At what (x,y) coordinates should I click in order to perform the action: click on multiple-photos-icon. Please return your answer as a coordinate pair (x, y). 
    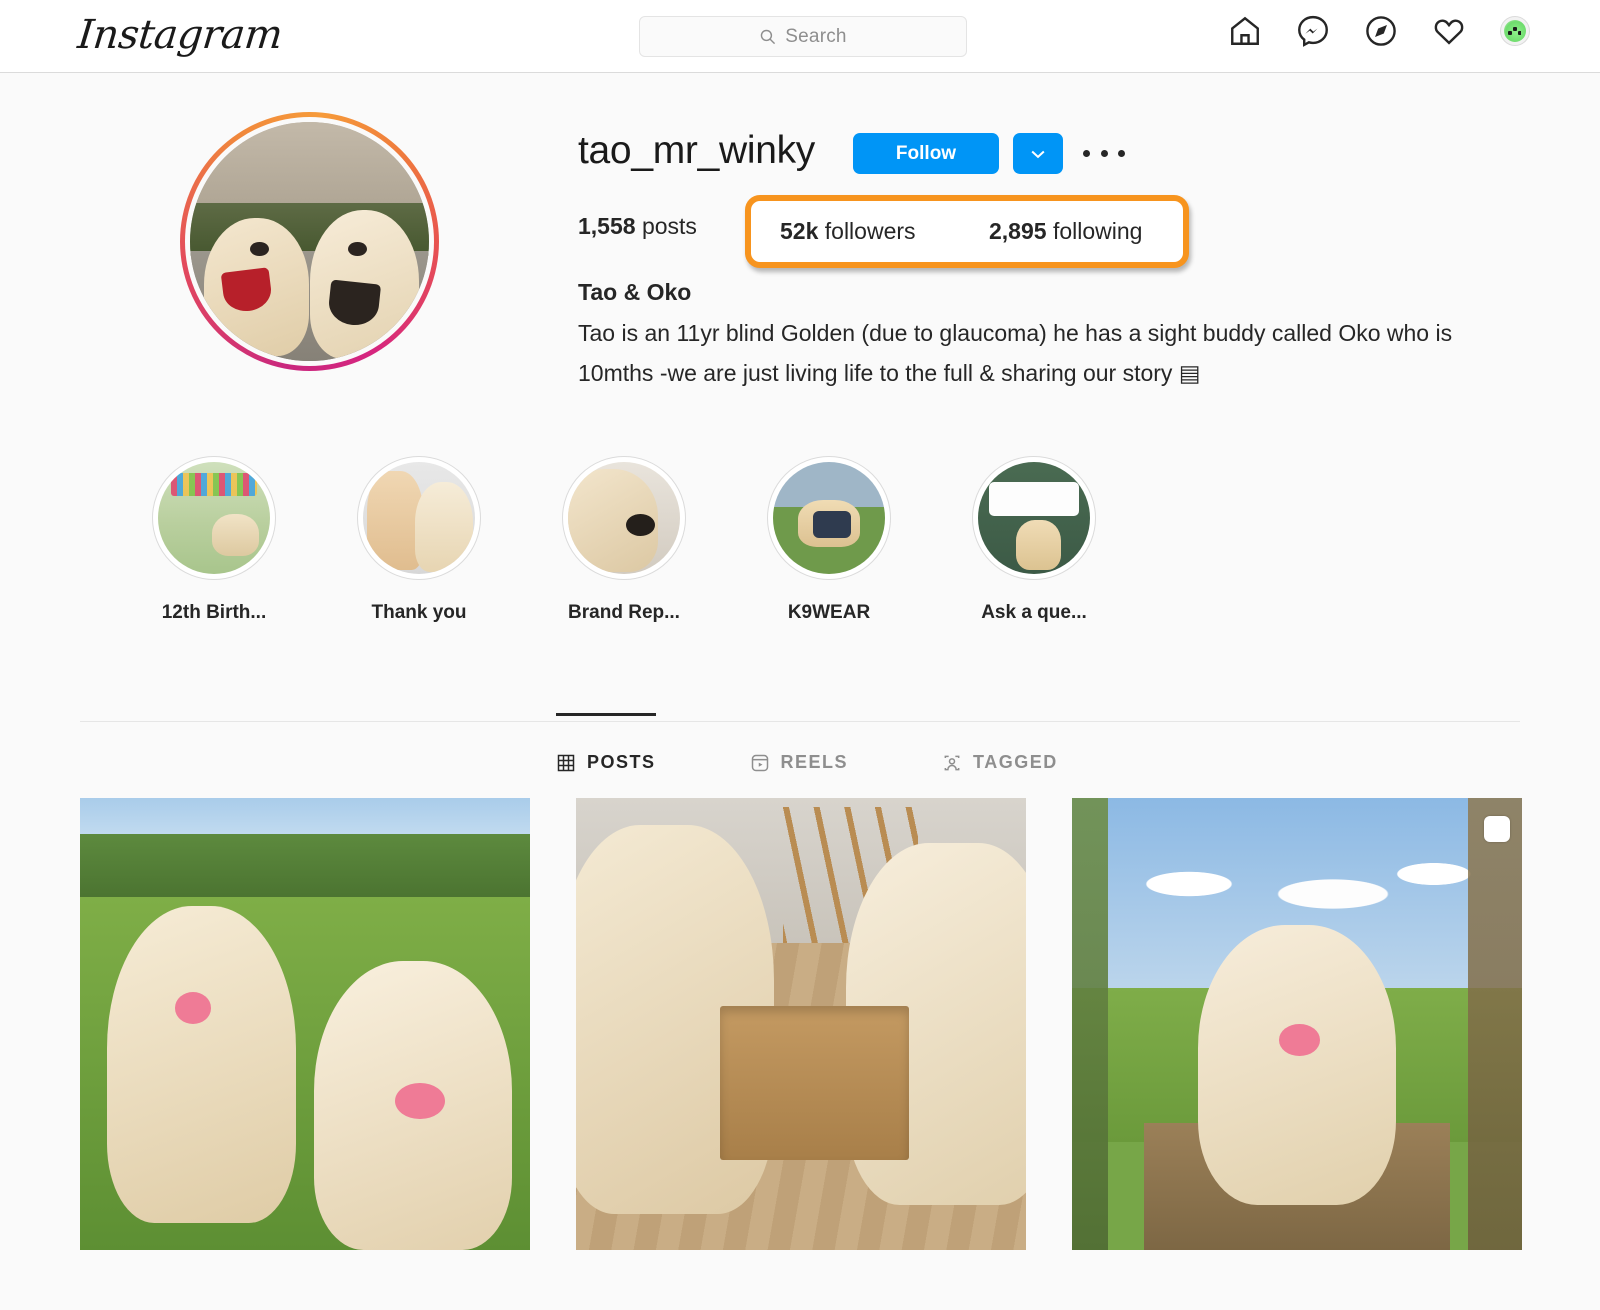
    Looking at the image, I should click on (1497, 829).